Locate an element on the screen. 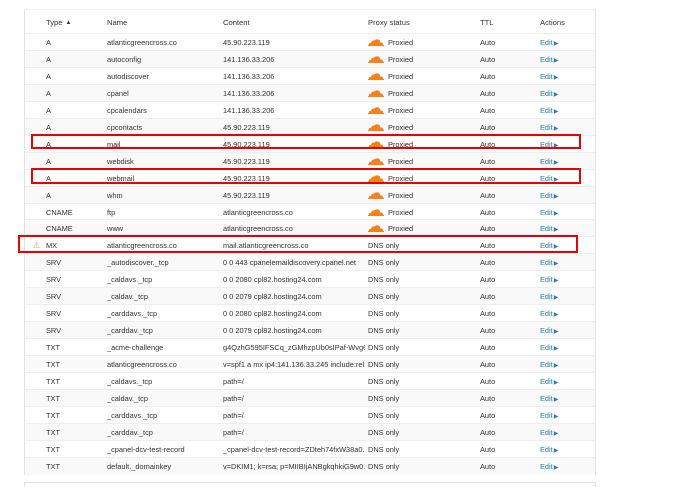 The image size is (690, 487). caret-right-icon: ▶ is located at coordinates (556, 467).